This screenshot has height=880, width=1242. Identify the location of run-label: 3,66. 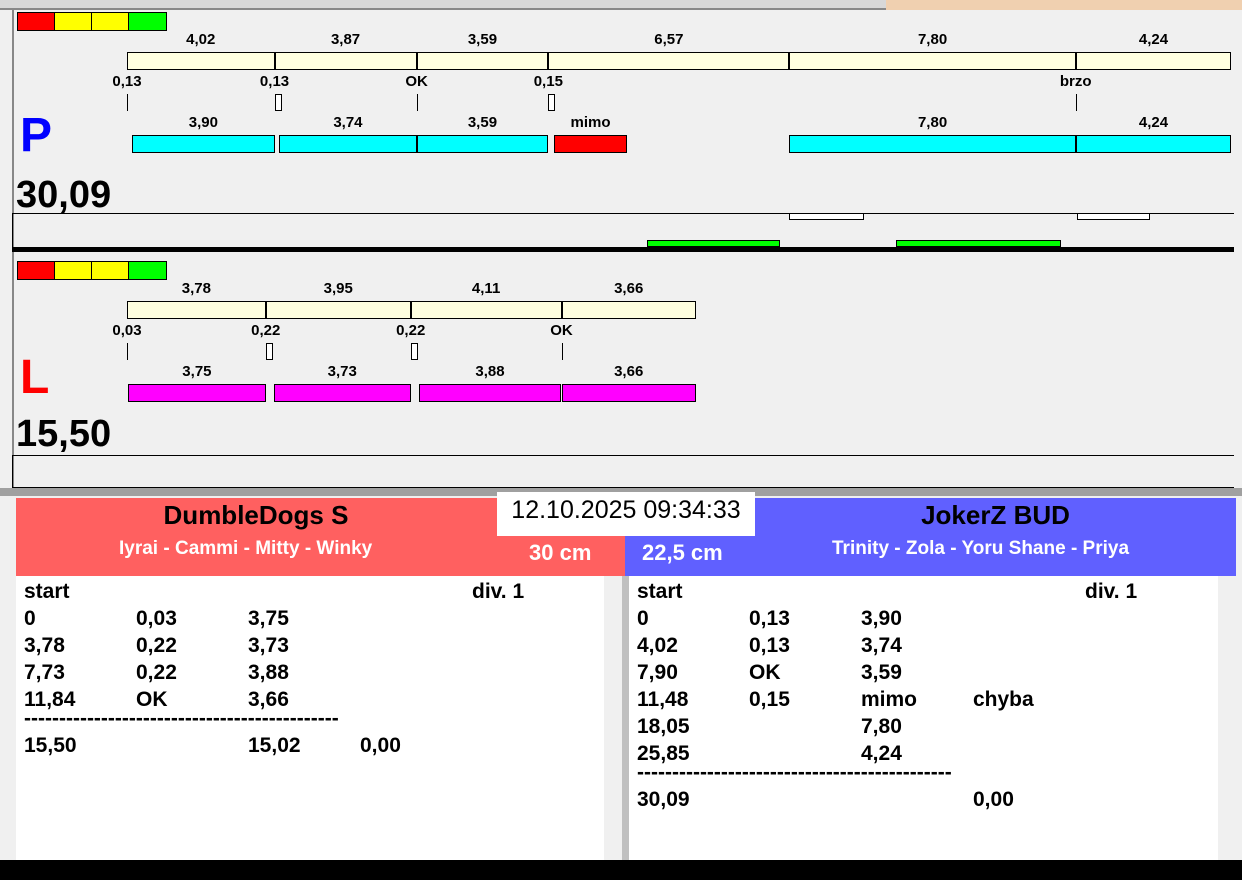
(629, 371).